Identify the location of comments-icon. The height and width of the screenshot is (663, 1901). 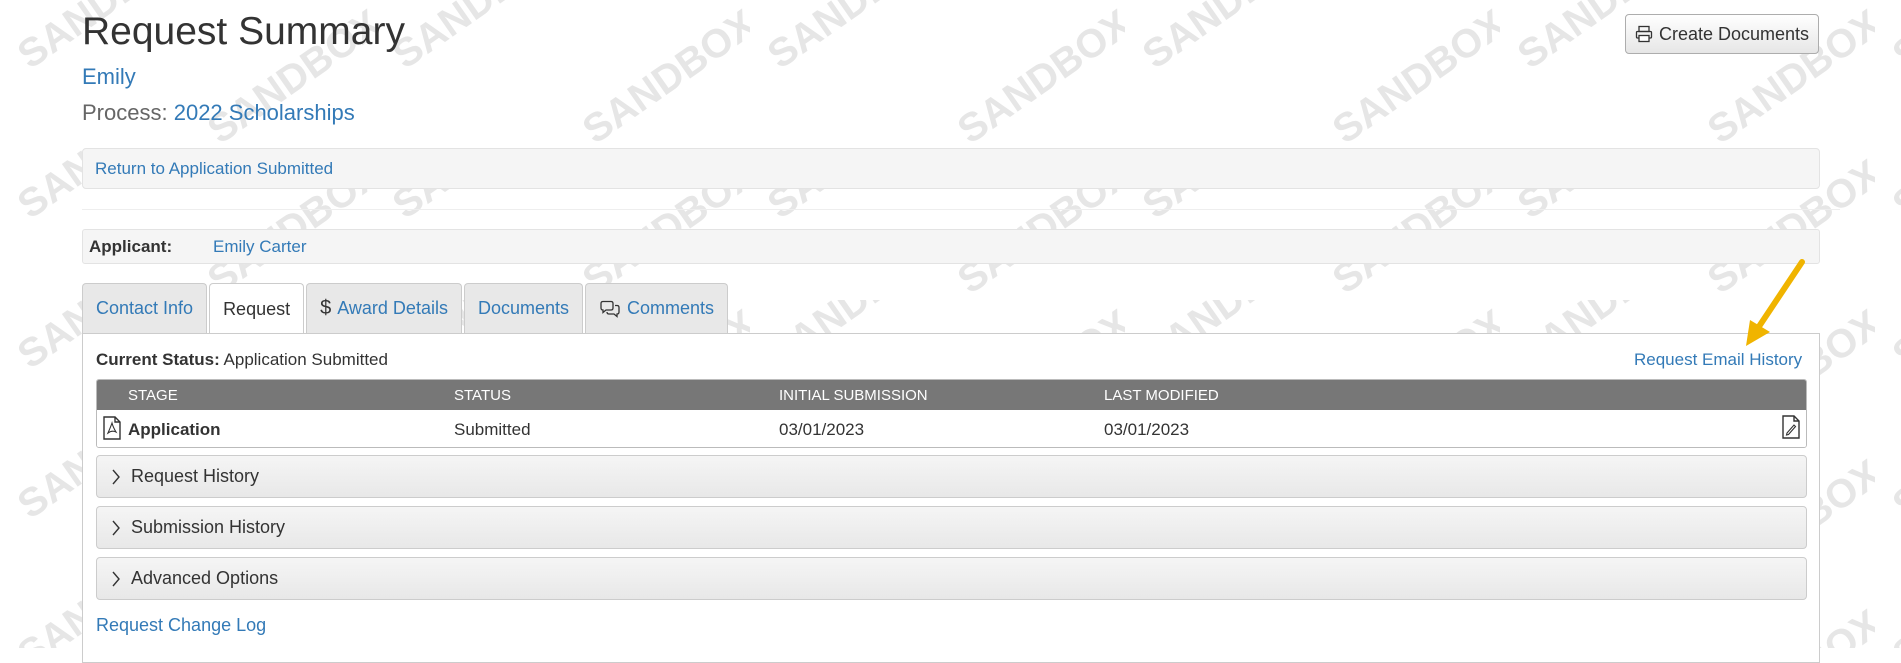
(610, 309).